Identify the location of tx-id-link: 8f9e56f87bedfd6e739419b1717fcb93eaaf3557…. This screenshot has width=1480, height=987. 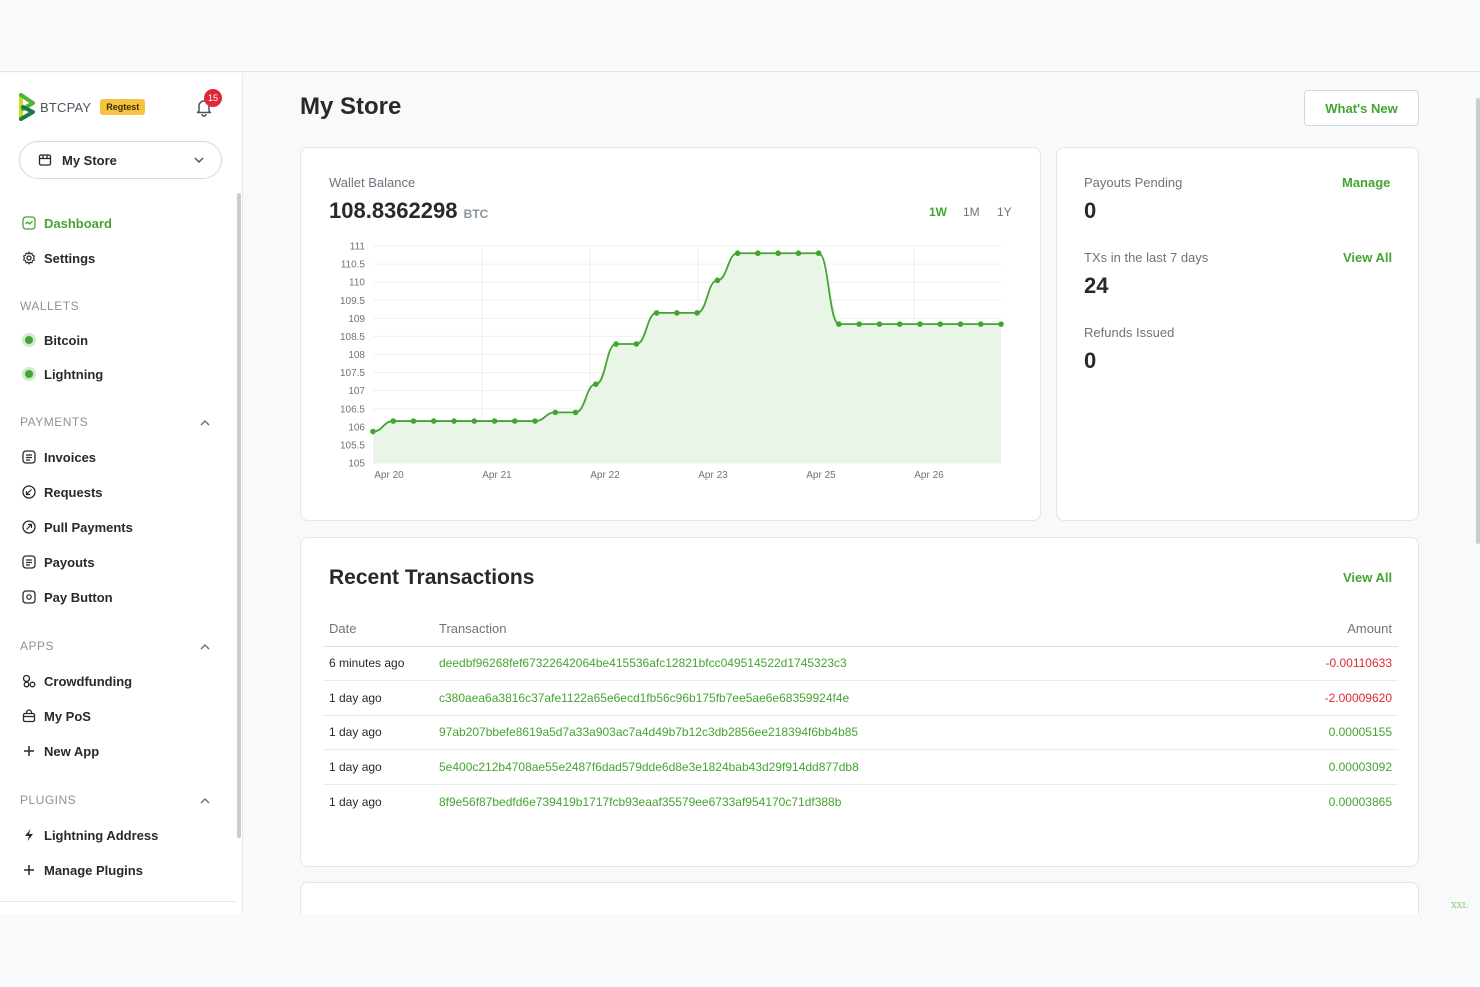
(840, 801).